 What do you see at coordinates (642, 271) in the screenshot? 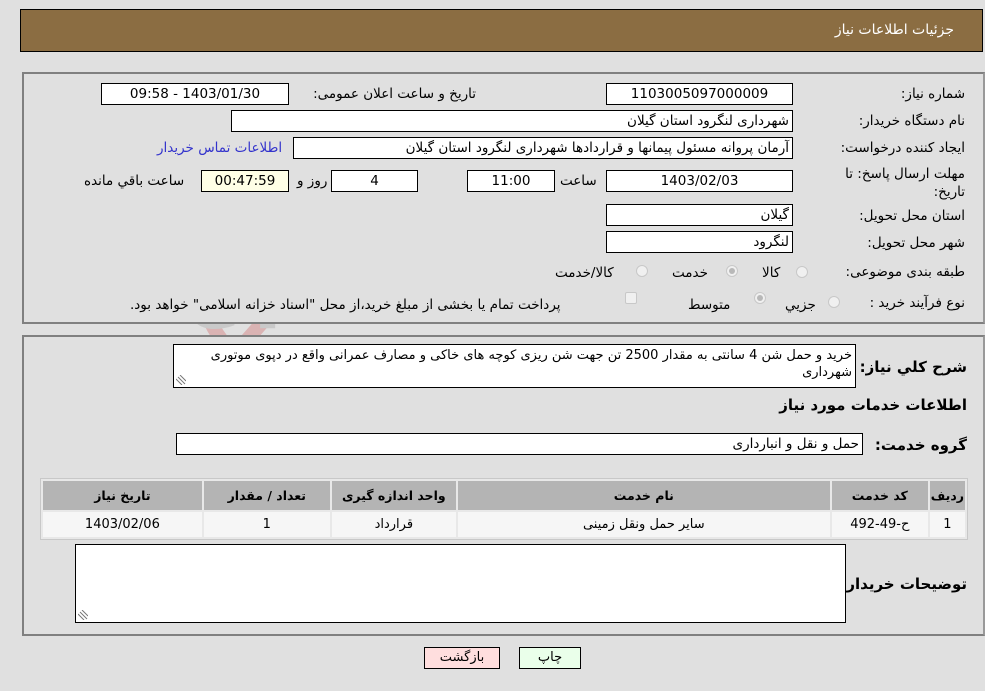
I see `category-radio-goods-service` at bounding box center [642, 271].